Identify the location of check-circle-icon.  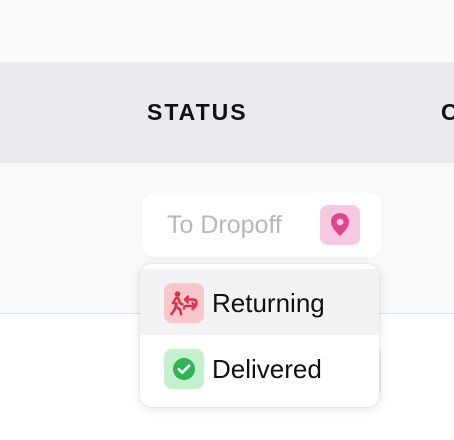
(184, 369).